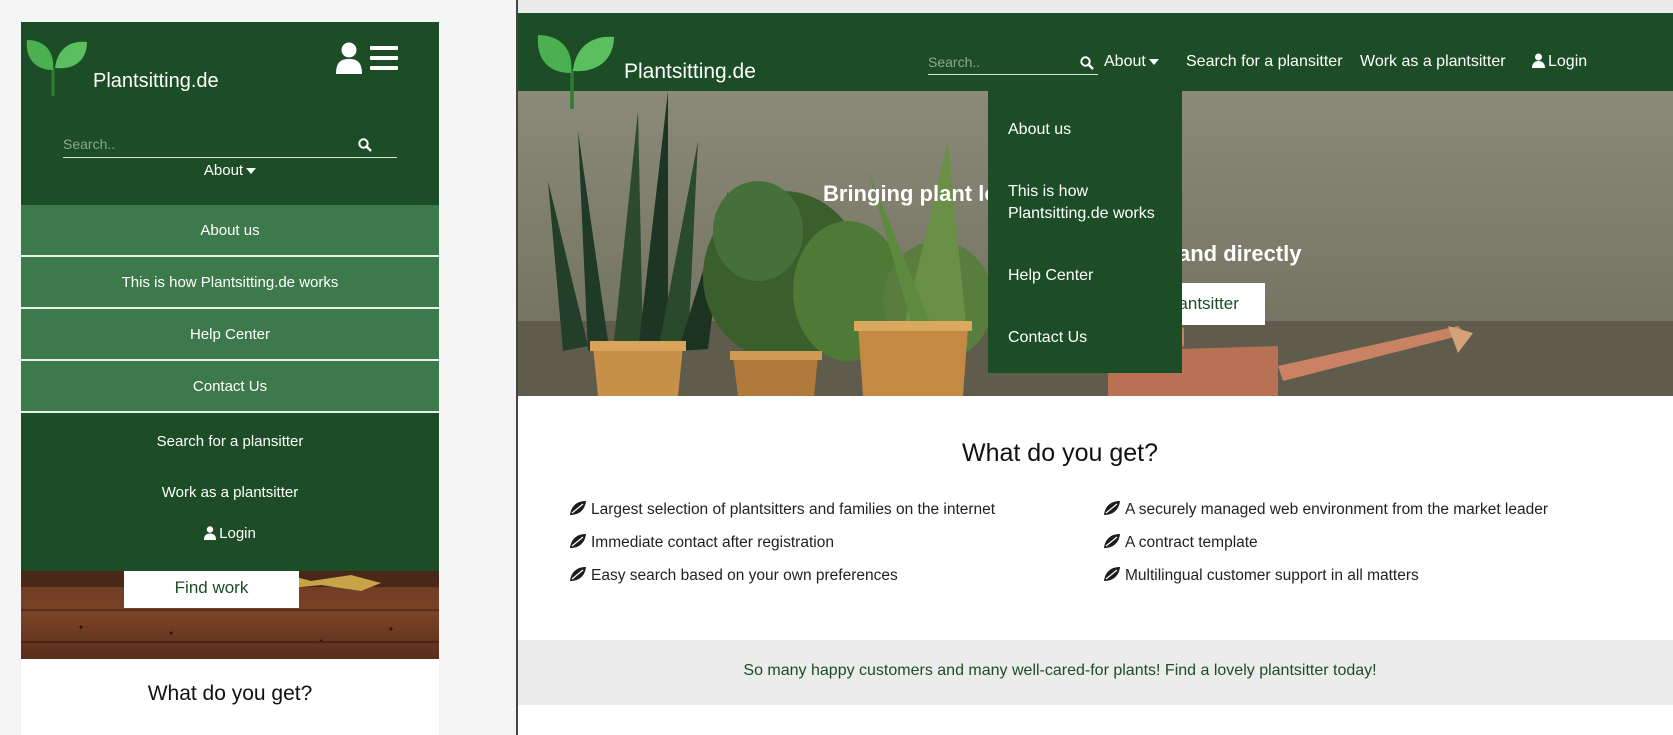  I want to click on mobile-nav-work-plantsitter: Work as a plantsitter, so click(230, 492).